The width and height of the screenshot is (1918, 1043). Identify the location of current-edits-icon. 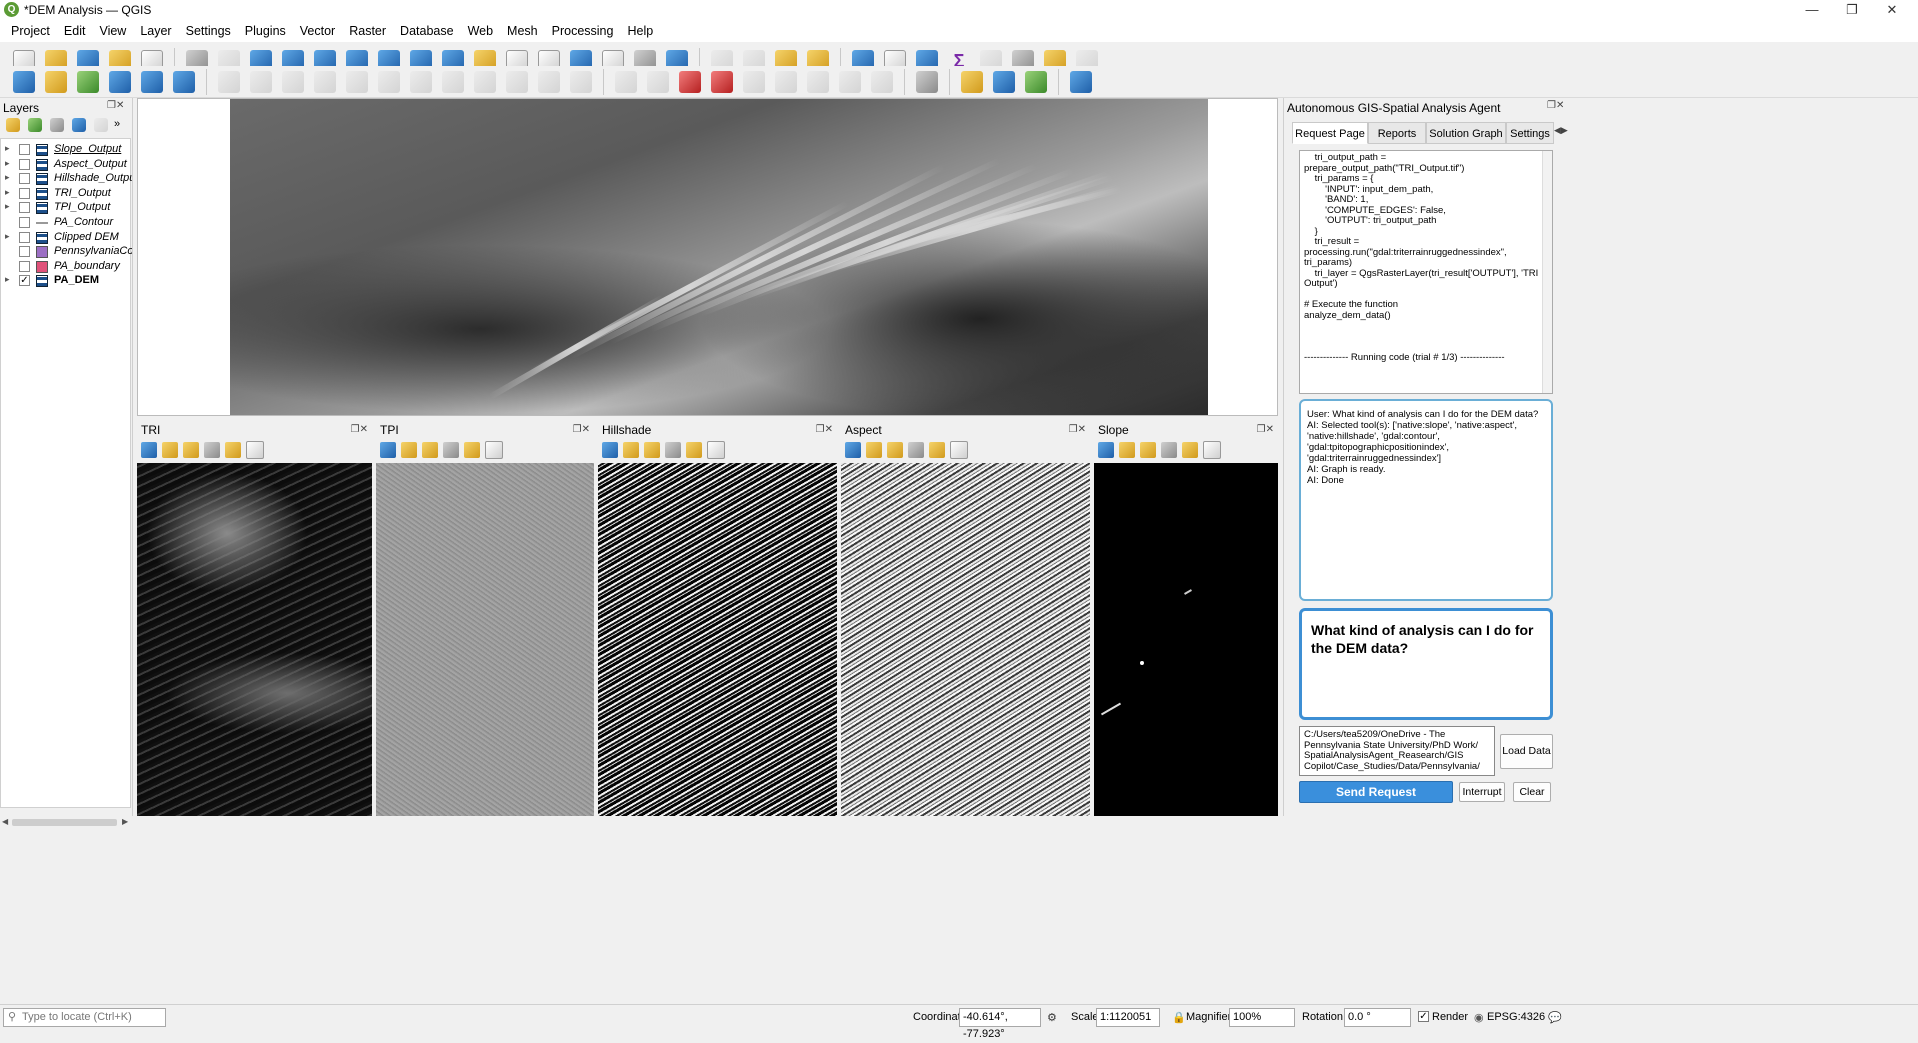
(229, 81).